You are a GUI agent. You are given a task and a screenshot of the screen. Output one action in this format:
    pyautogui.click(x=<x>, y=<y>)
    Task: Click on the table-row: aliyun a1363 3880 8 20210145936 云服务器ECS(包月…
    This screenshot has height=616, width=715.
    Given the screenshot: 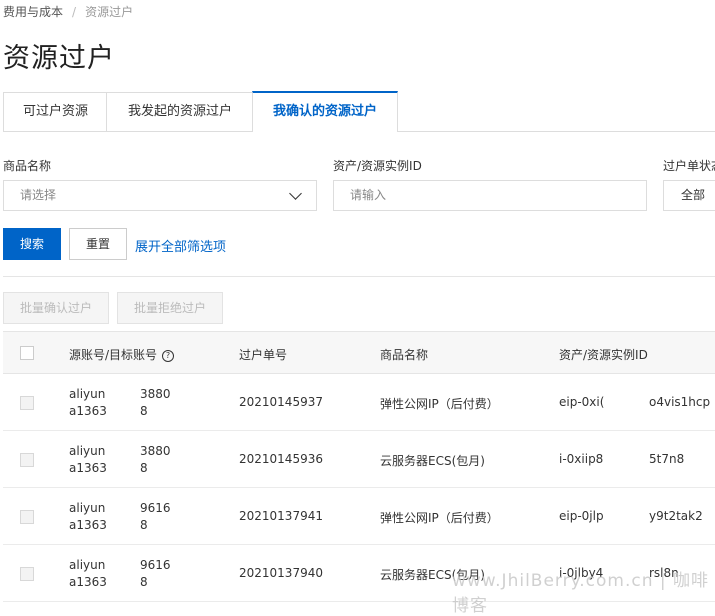 What is the action you would take?
    pyautogui.click(x=359, y=459)
    